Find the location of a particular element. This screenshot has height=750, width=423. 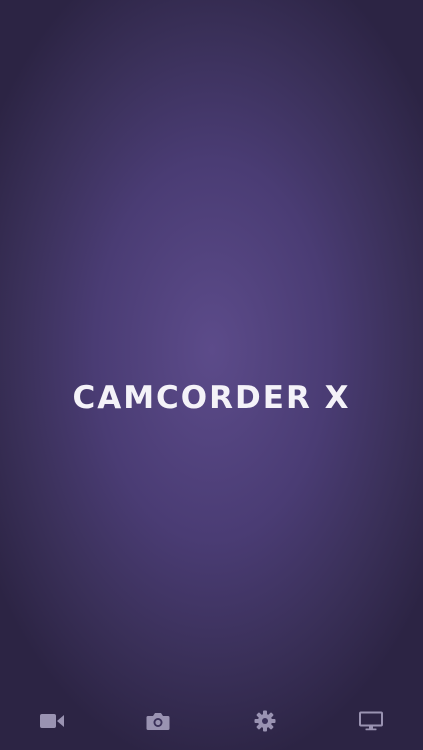

tab-video is located at coordinates (52, 721).